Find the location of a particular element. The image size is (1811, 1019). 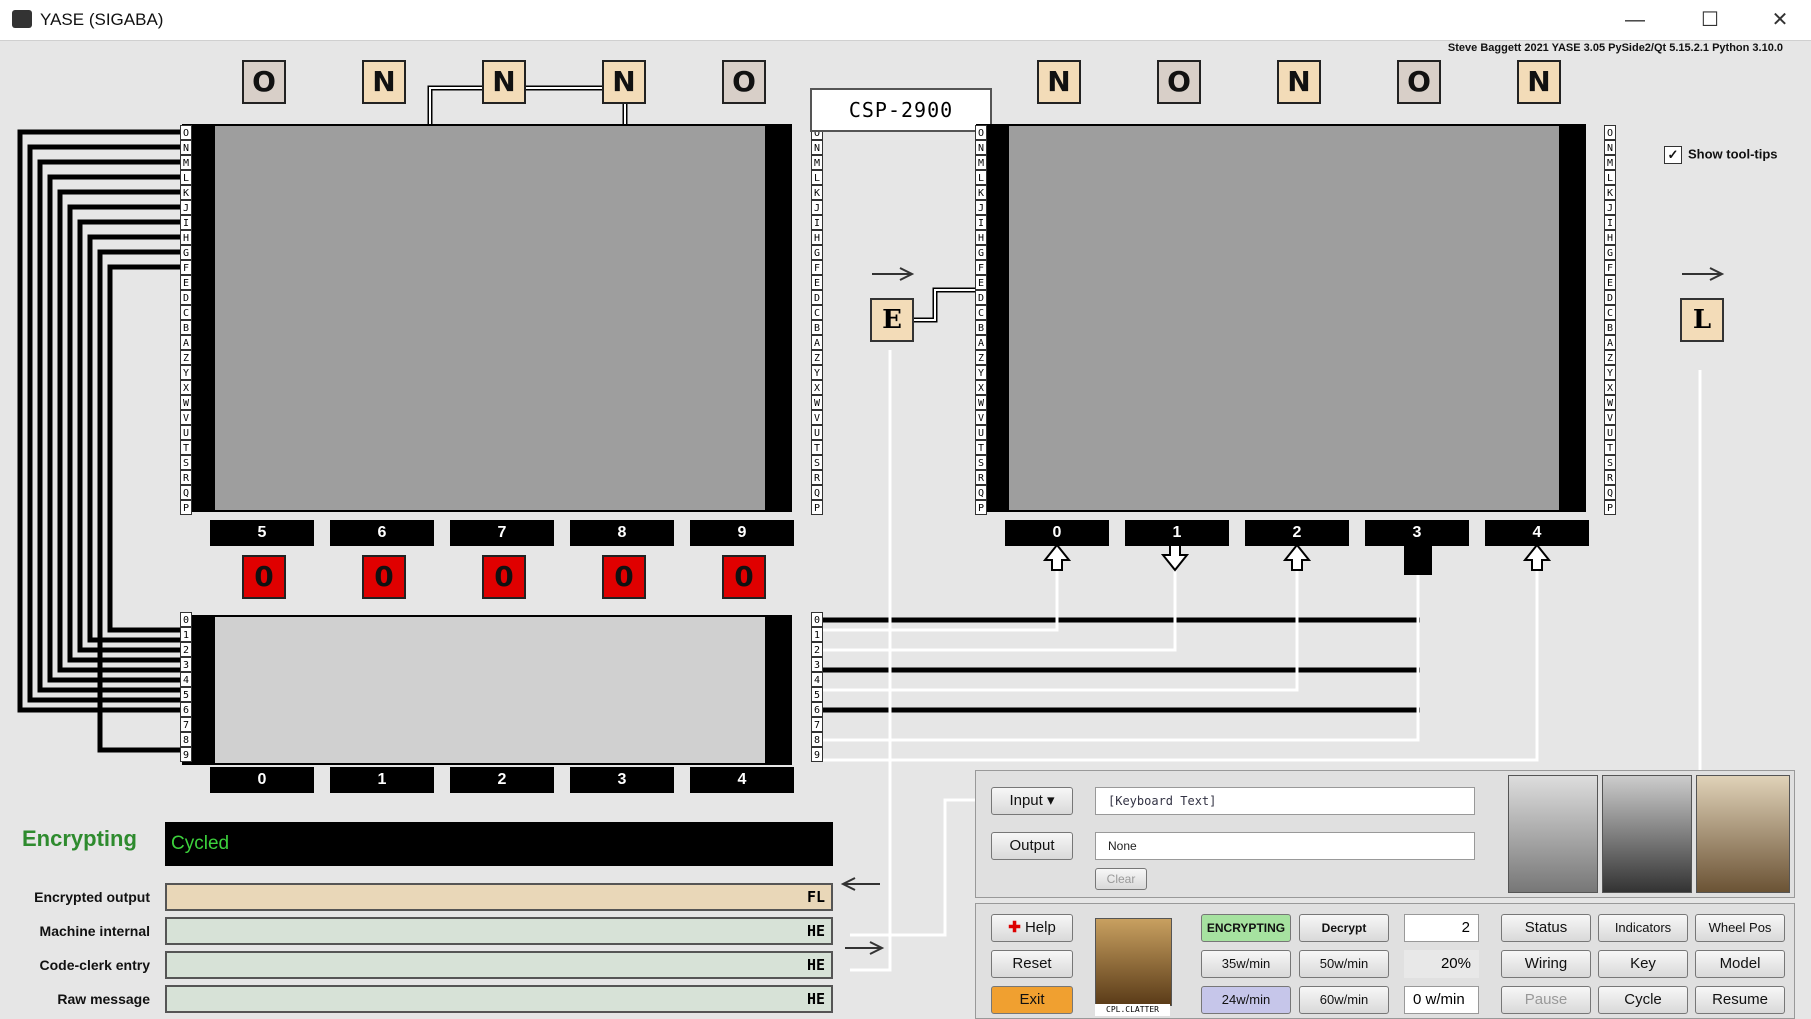

cipher-in-s: S is located at coordinates (186, 462).